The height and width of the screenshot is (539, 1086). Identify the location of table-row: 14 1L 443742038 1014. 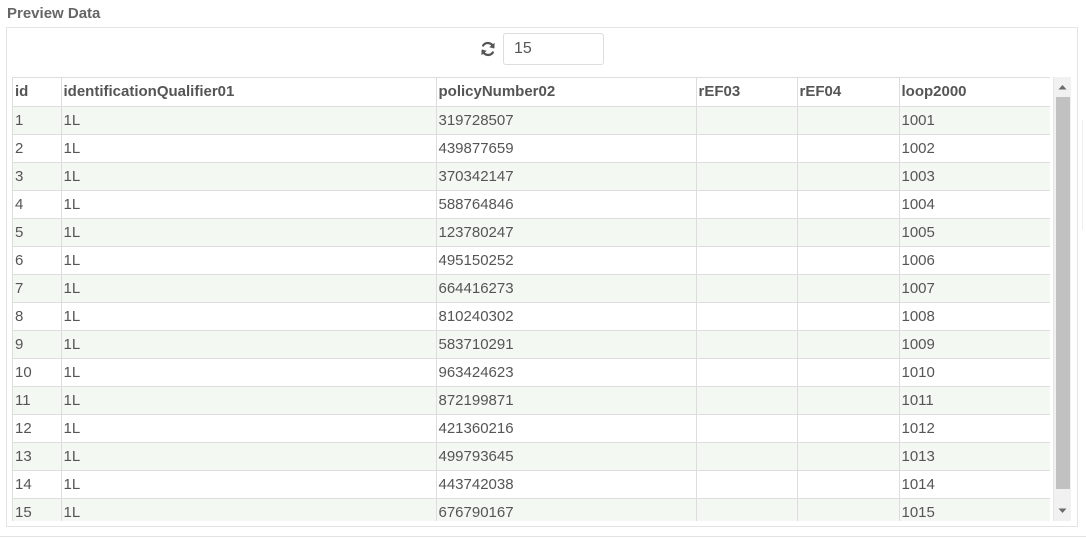
(531, 484).